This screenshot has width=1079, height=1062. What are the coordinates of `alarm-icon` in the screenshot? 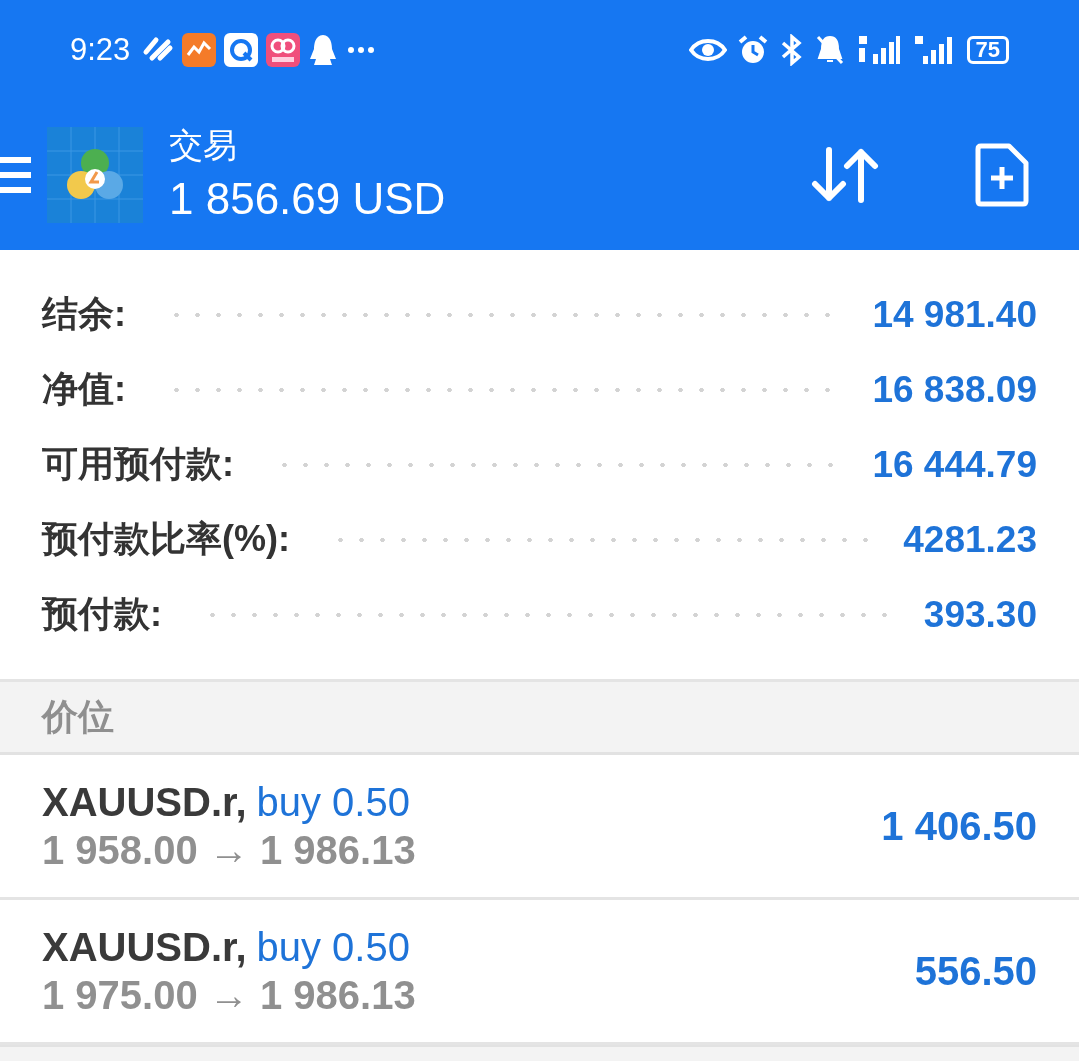 It's located at (752, 50).